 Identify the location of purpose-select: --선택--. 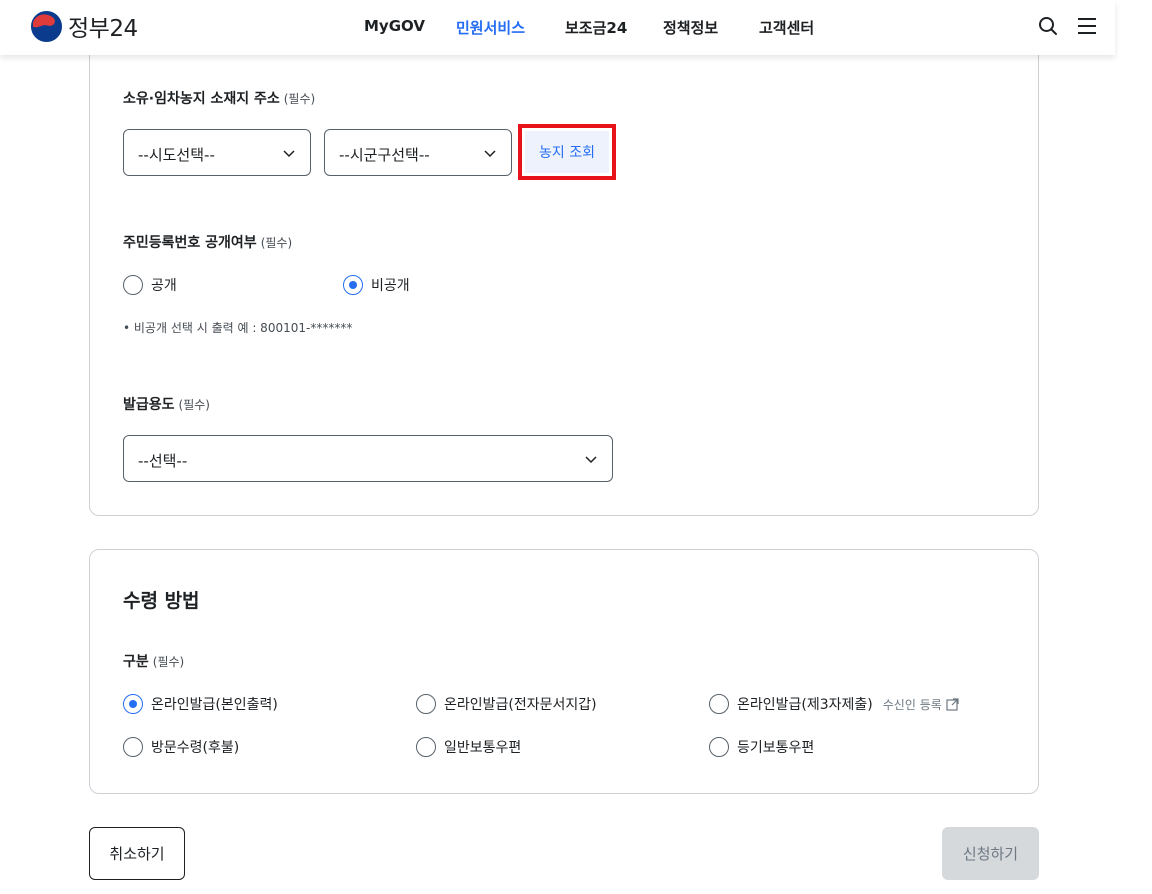
(368, 458).